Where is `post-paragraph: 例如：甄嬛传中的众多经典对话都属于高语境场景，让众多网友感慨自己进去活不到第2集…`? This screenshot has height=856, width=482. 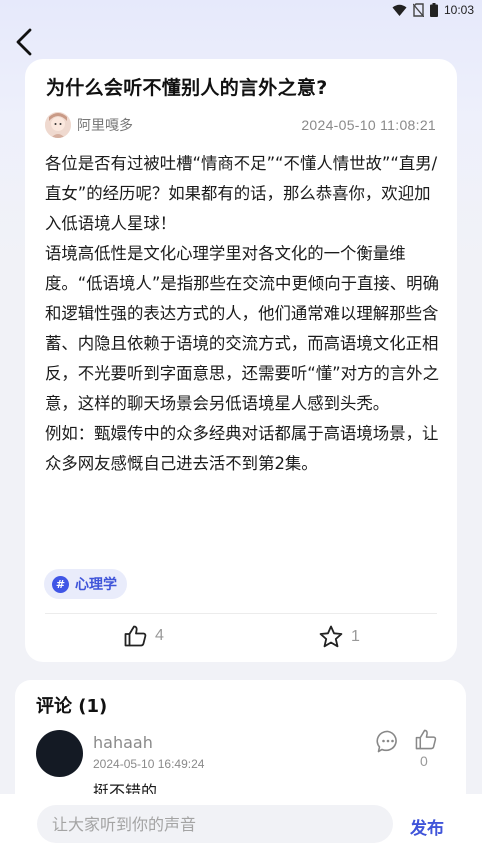 post-paragraph: 例如：甄嬛传中的众多经典对话都属于高语境场景，让众多网友感慨自己进去活不到第2集… is located at coordinates (242, 448).